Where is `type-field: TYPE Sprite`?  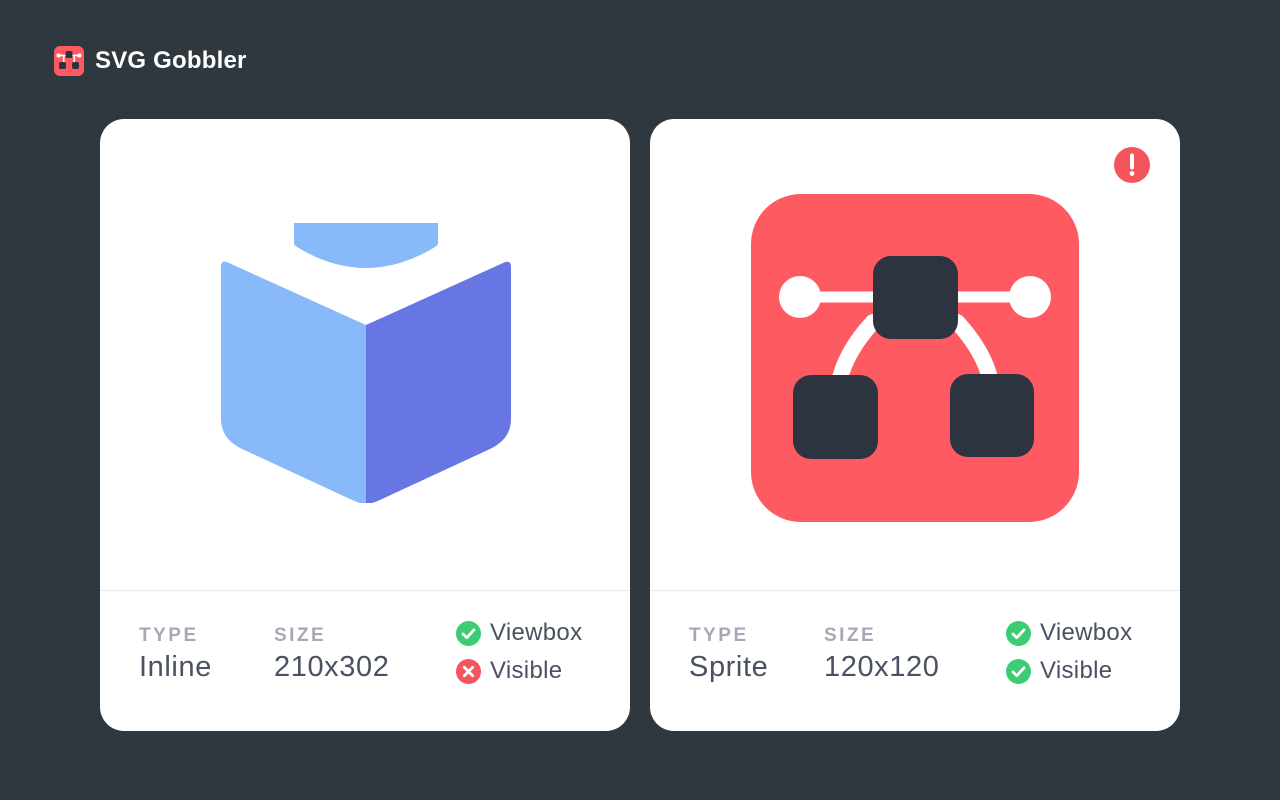 type-field: TYPE Sprite is located at coordinates (728, 654).